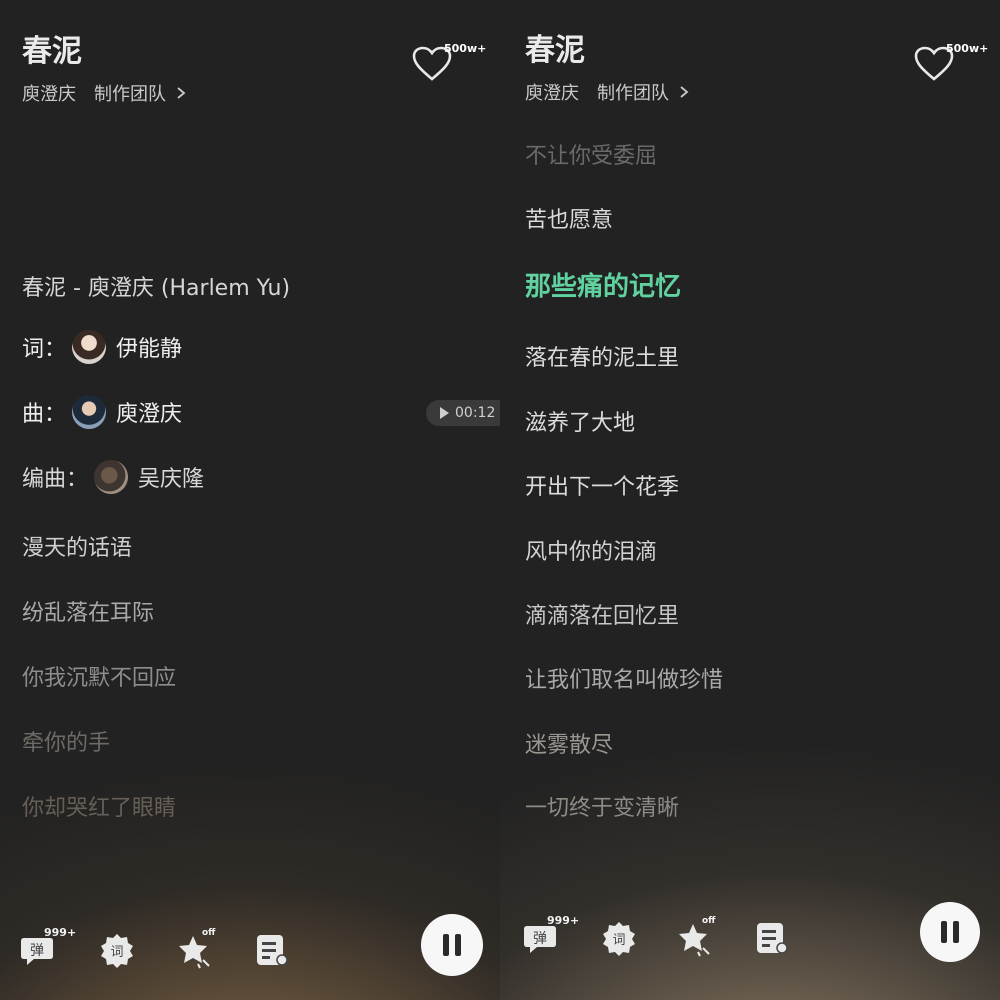  What do you see at coordinates (603, 284) in the screenshot?
I see `lyric-line-active: 那些痛的记忆` at bounding box center [603, 284].